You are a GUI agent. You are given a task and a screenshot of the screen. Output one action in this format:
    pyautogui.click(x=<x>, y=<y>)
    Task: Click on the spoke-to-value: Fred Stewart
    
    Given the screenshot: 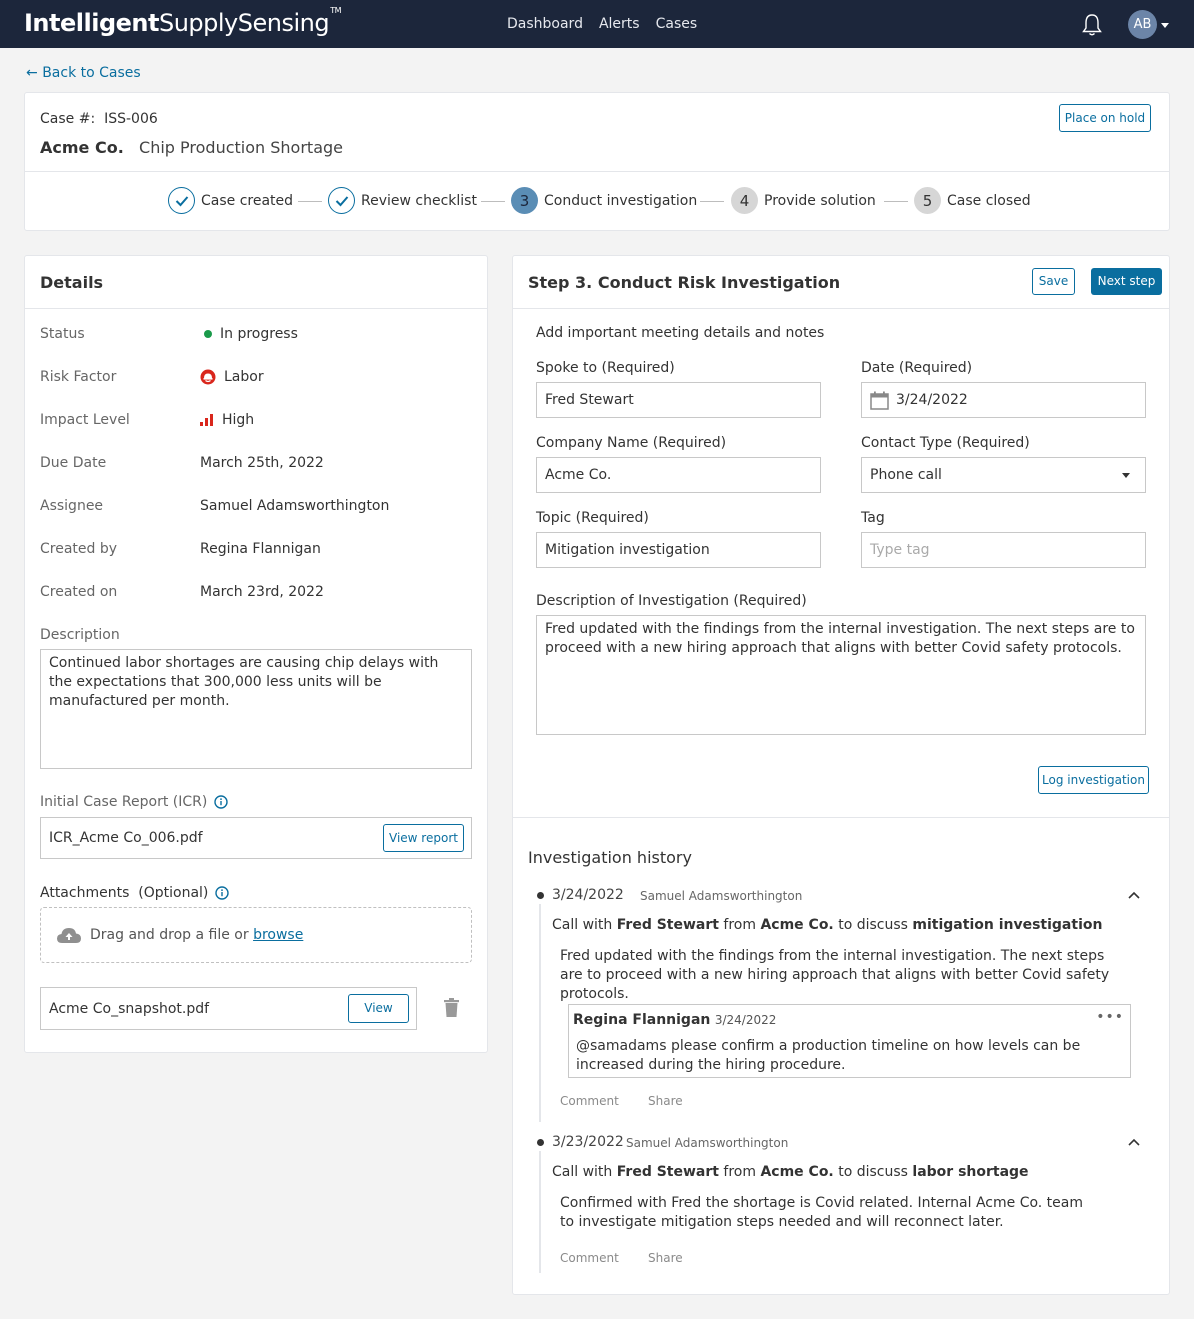 What is the action you would take?
    pyautogui.click(x=589, y=400)
    